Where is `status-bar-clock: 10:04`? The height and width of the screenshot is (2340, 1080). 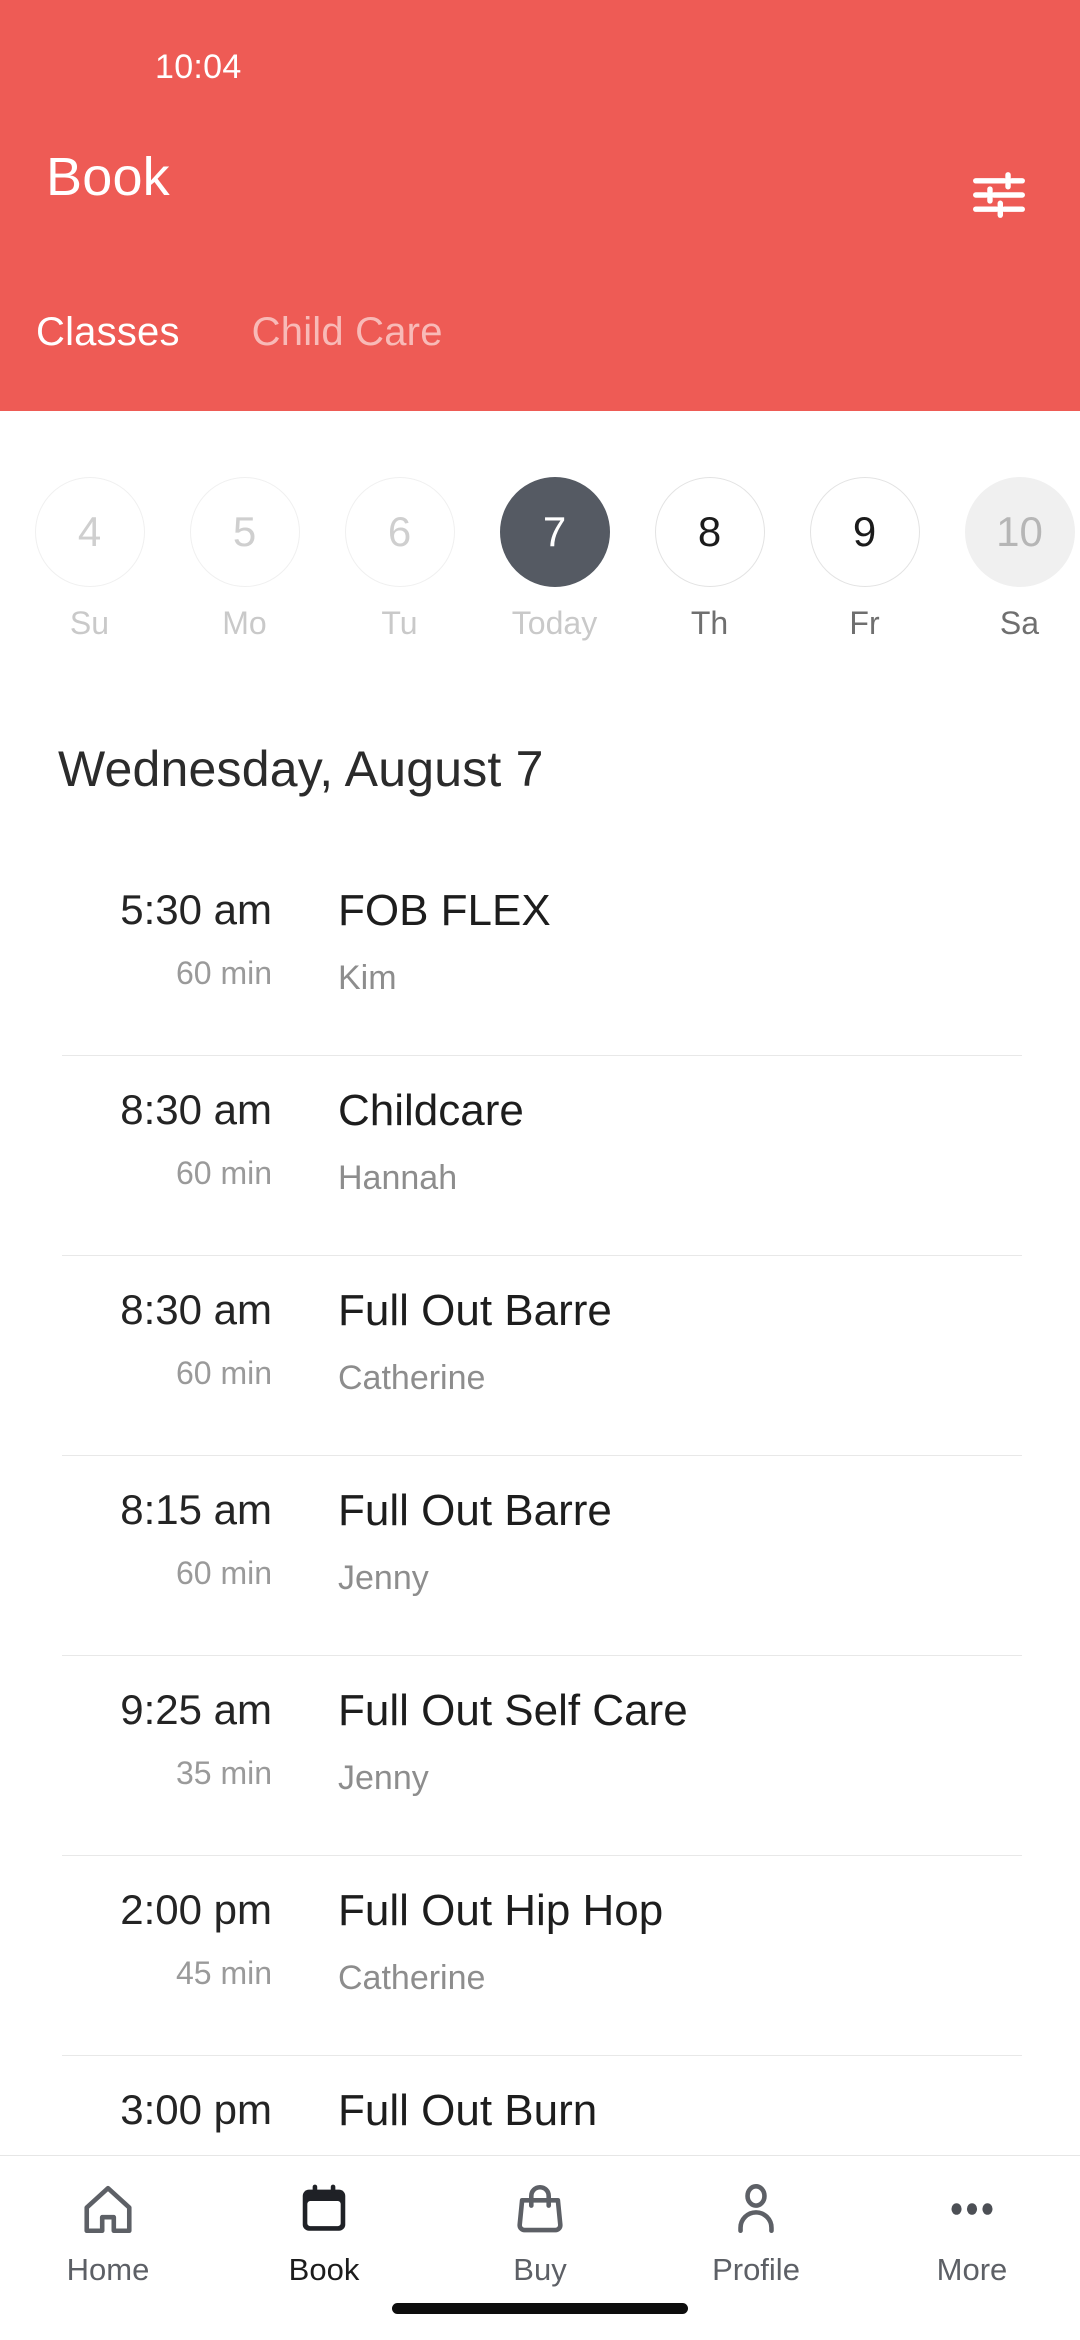 status-bar-clock: 10:04 is located at coordinates (198, 67).